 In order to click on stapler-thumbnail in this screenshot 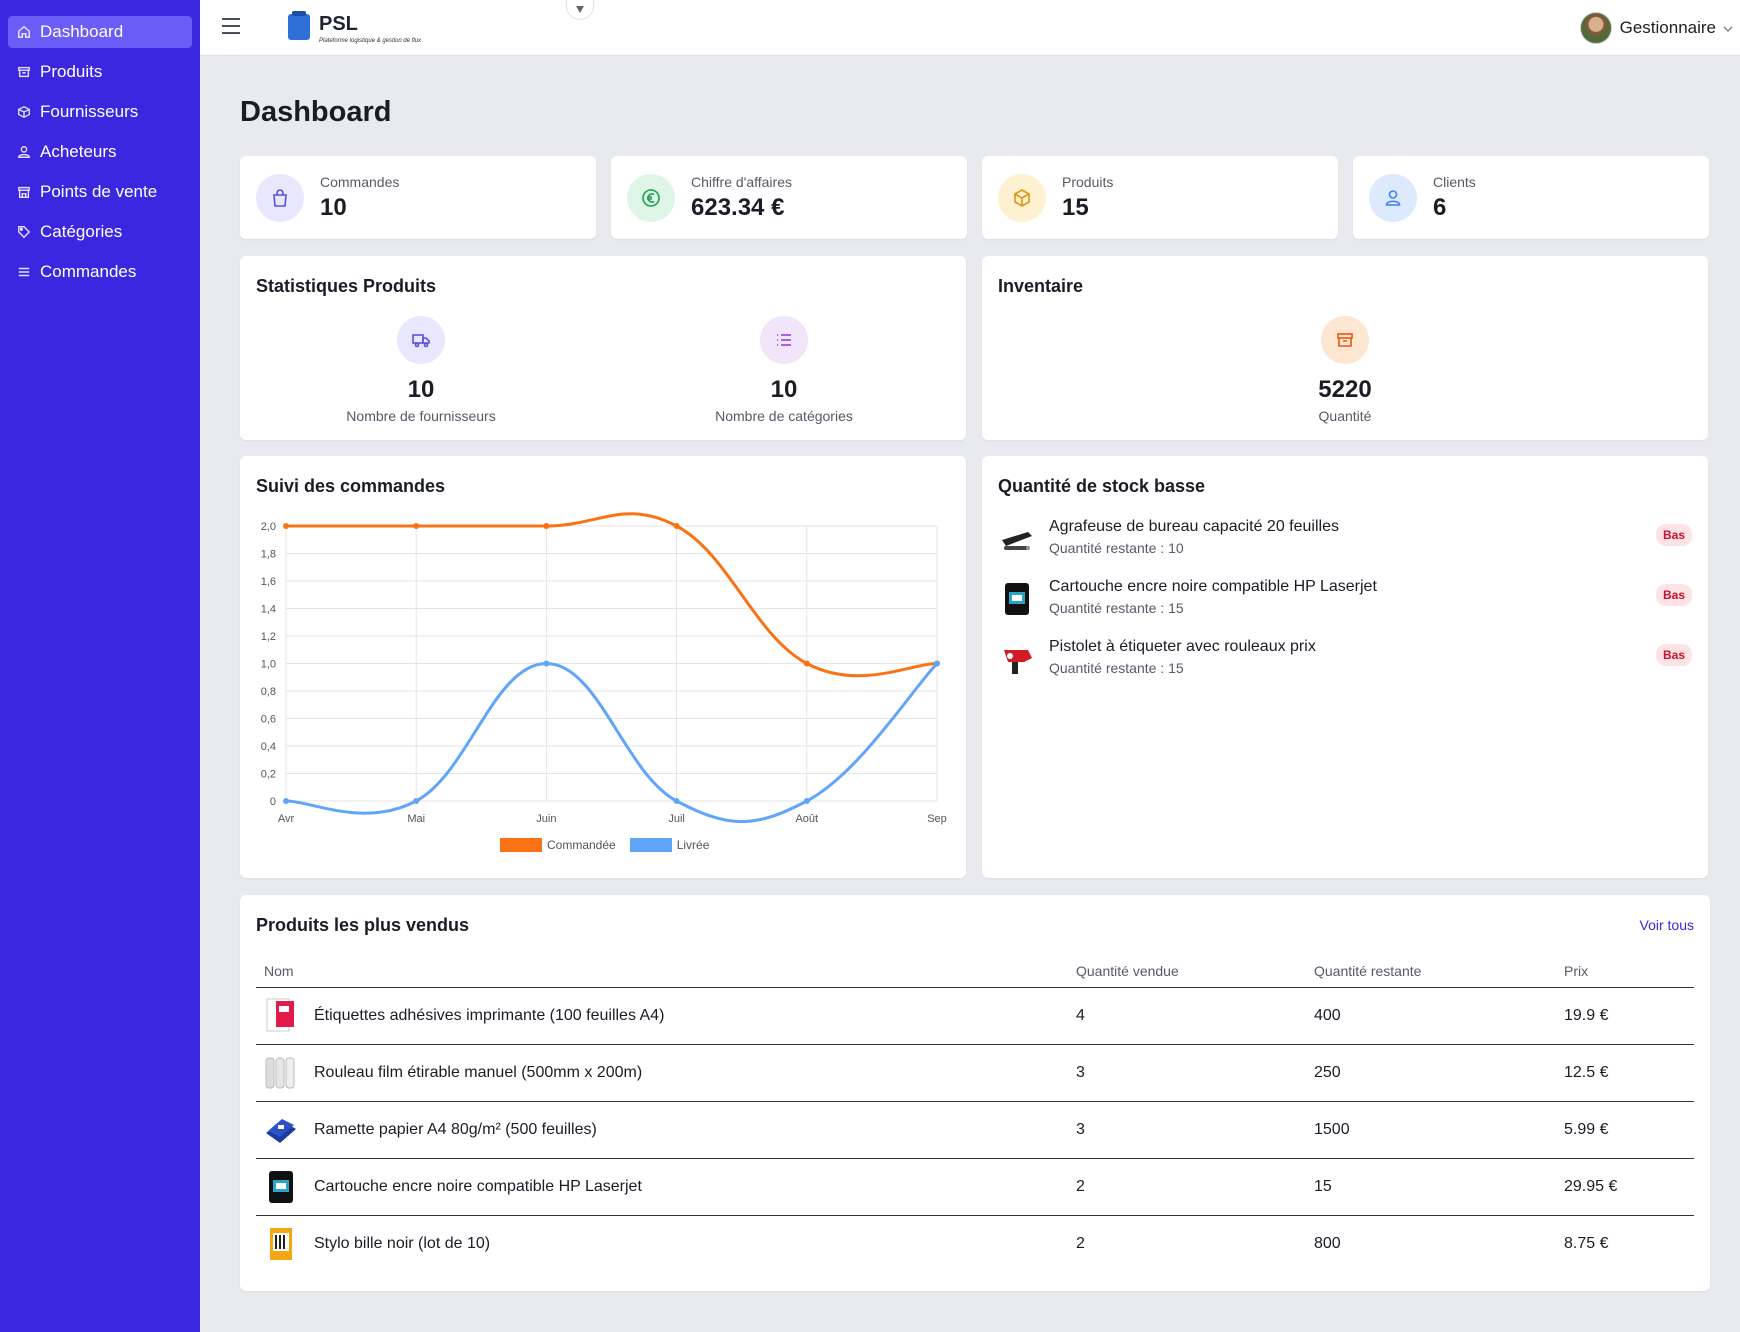, I will do `click(1017, 541)`.